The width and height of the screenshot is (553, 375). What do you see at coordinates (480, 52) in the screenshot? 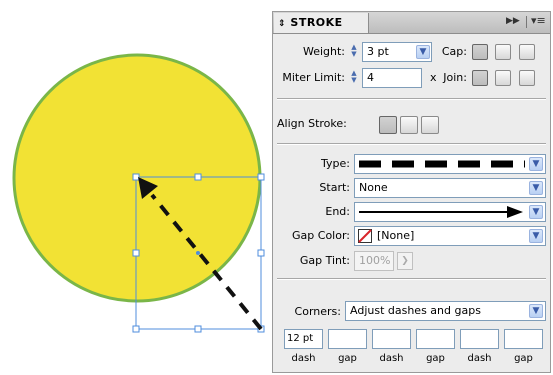
I see `butt-cap-button` at bounding box center [480, 52].